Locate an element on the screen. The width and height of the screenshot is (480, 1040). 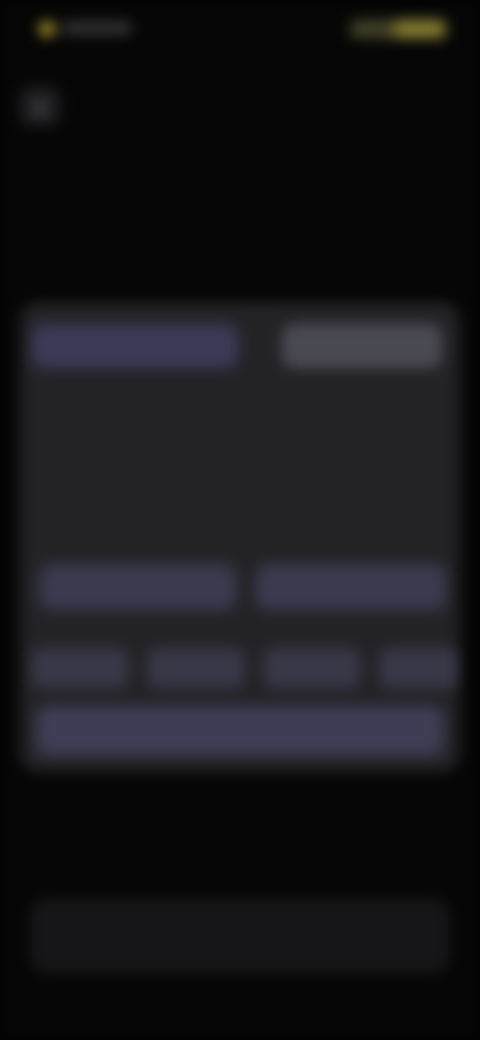
page-title is located at coordinates (240, 105).